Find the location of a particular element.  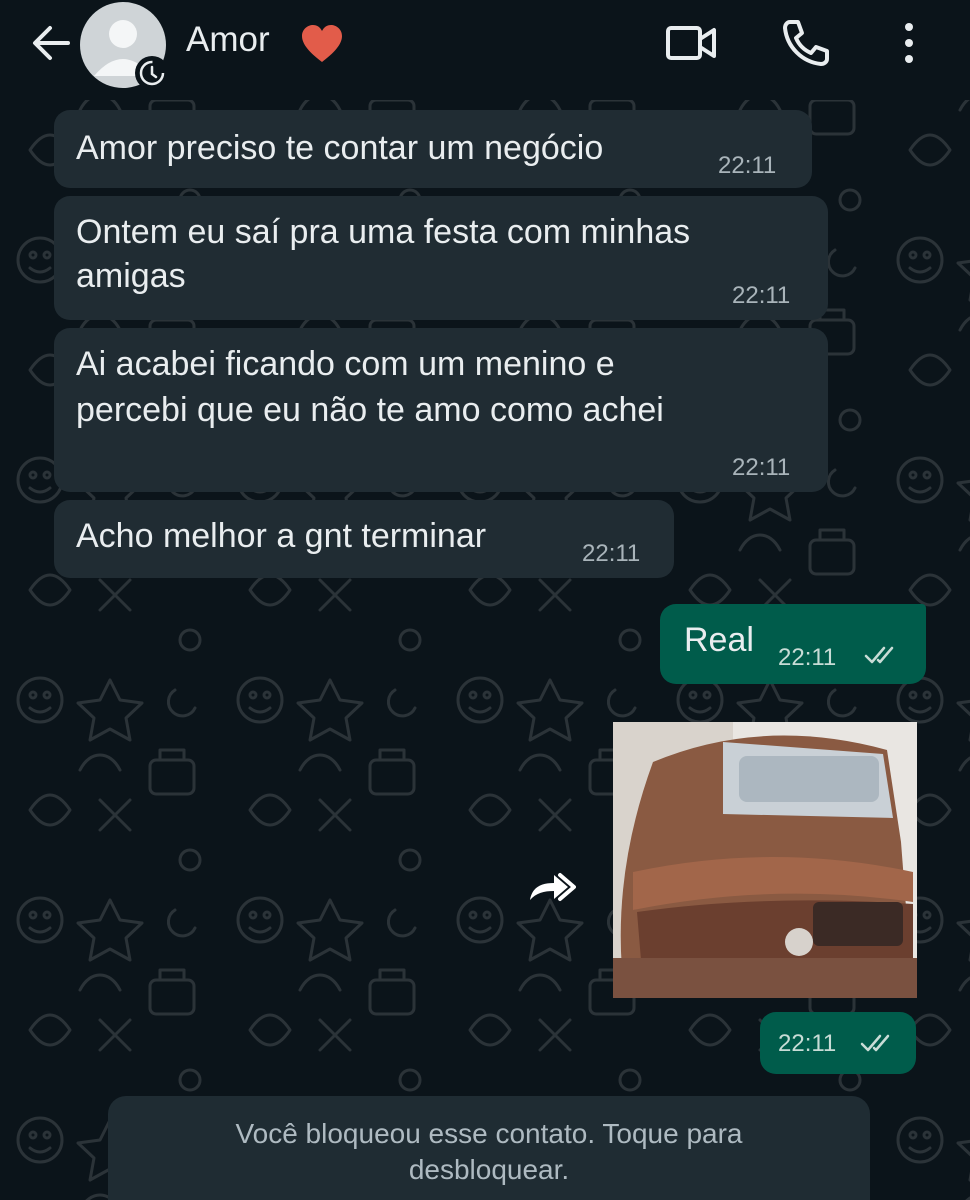

outgoing-message: Real 22:11 is located at coordinates (793, 644).